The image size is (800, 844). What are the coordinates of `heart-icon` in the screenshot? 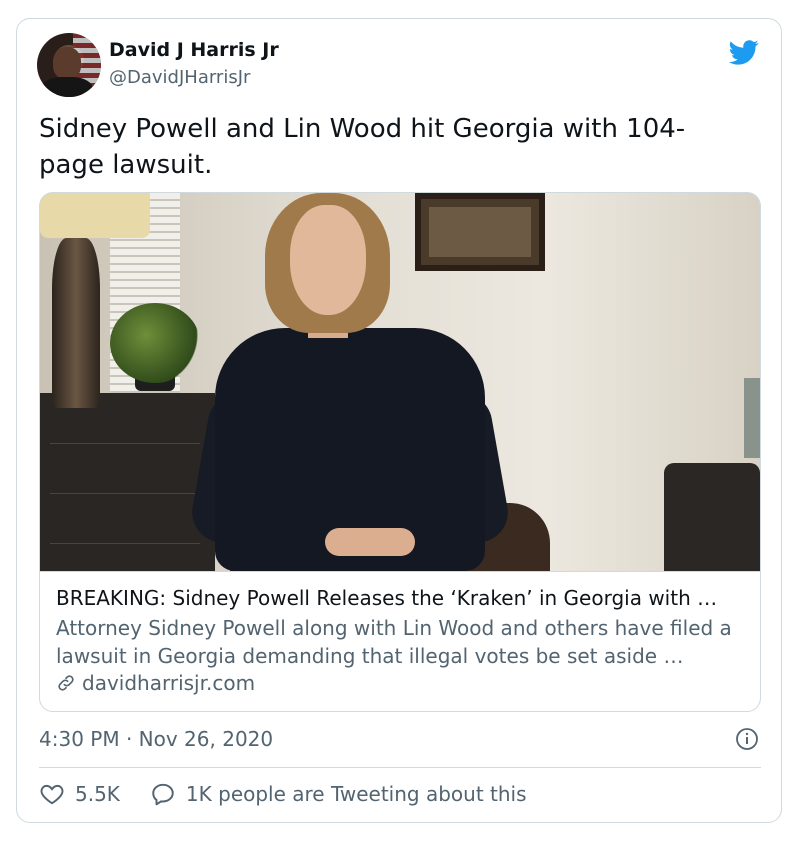 It's located at (52, 794).